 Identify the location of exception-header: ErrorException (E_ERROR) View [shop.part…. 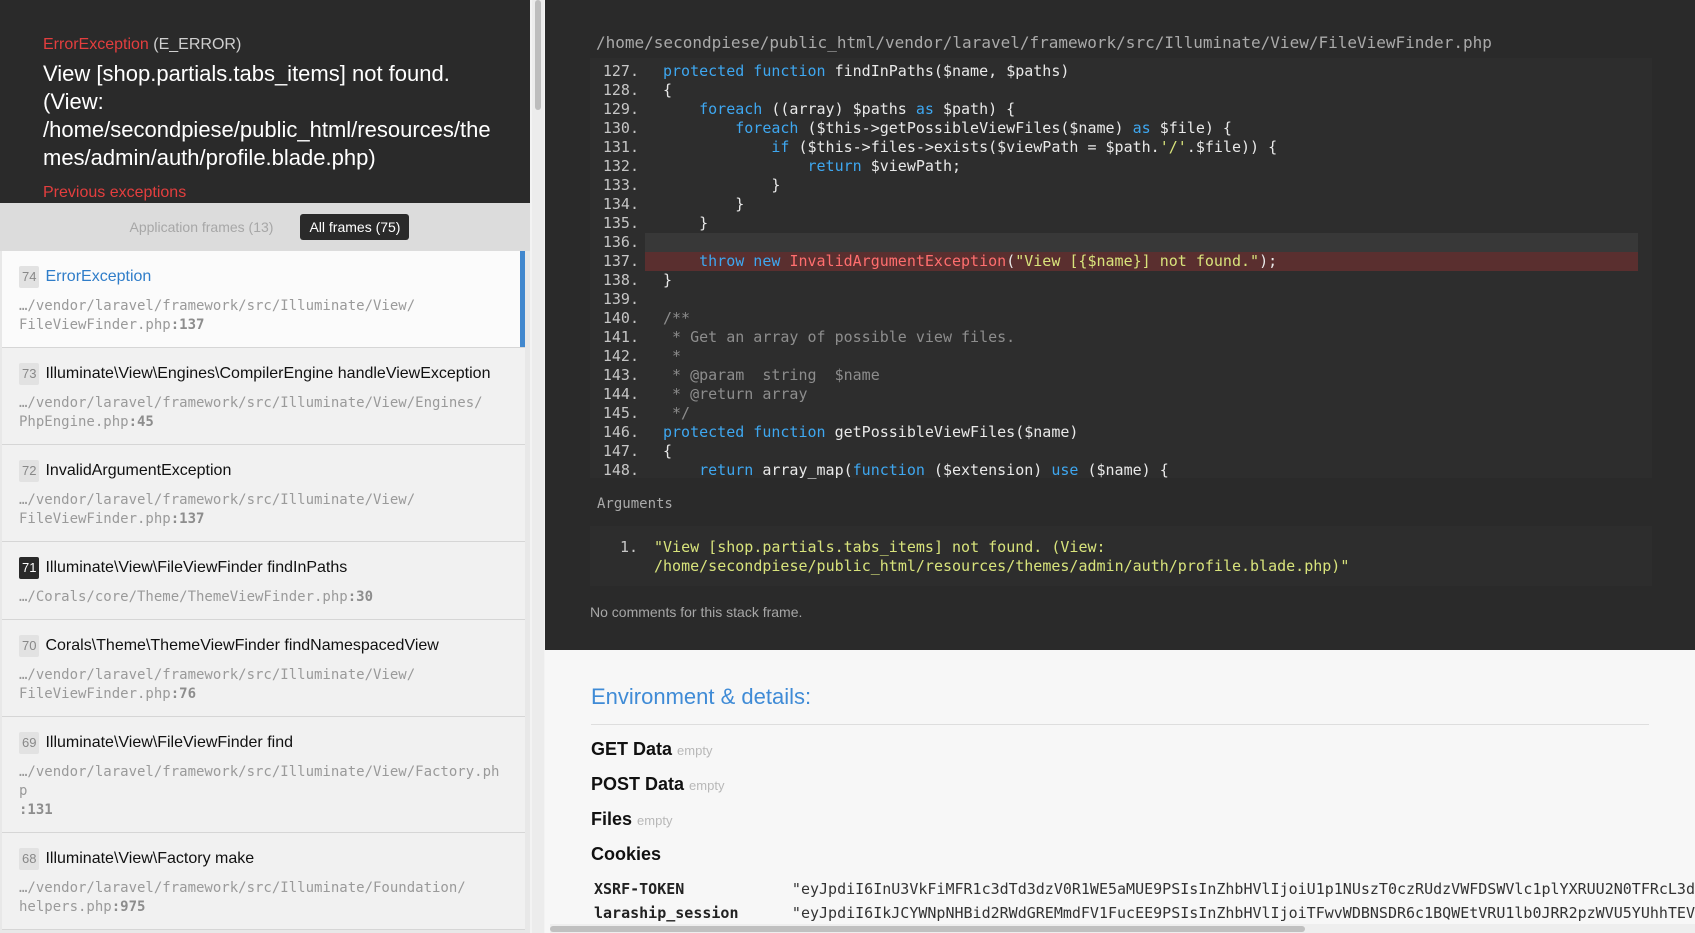
(265, 101).